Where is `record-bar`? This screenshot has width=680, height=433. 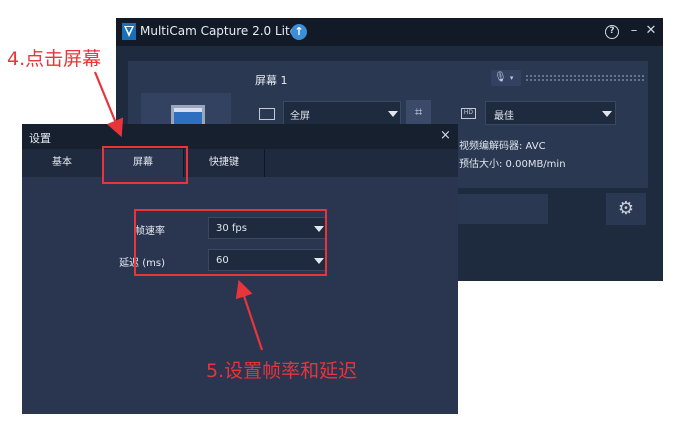 record-bar is located at coordinates (500, 209).